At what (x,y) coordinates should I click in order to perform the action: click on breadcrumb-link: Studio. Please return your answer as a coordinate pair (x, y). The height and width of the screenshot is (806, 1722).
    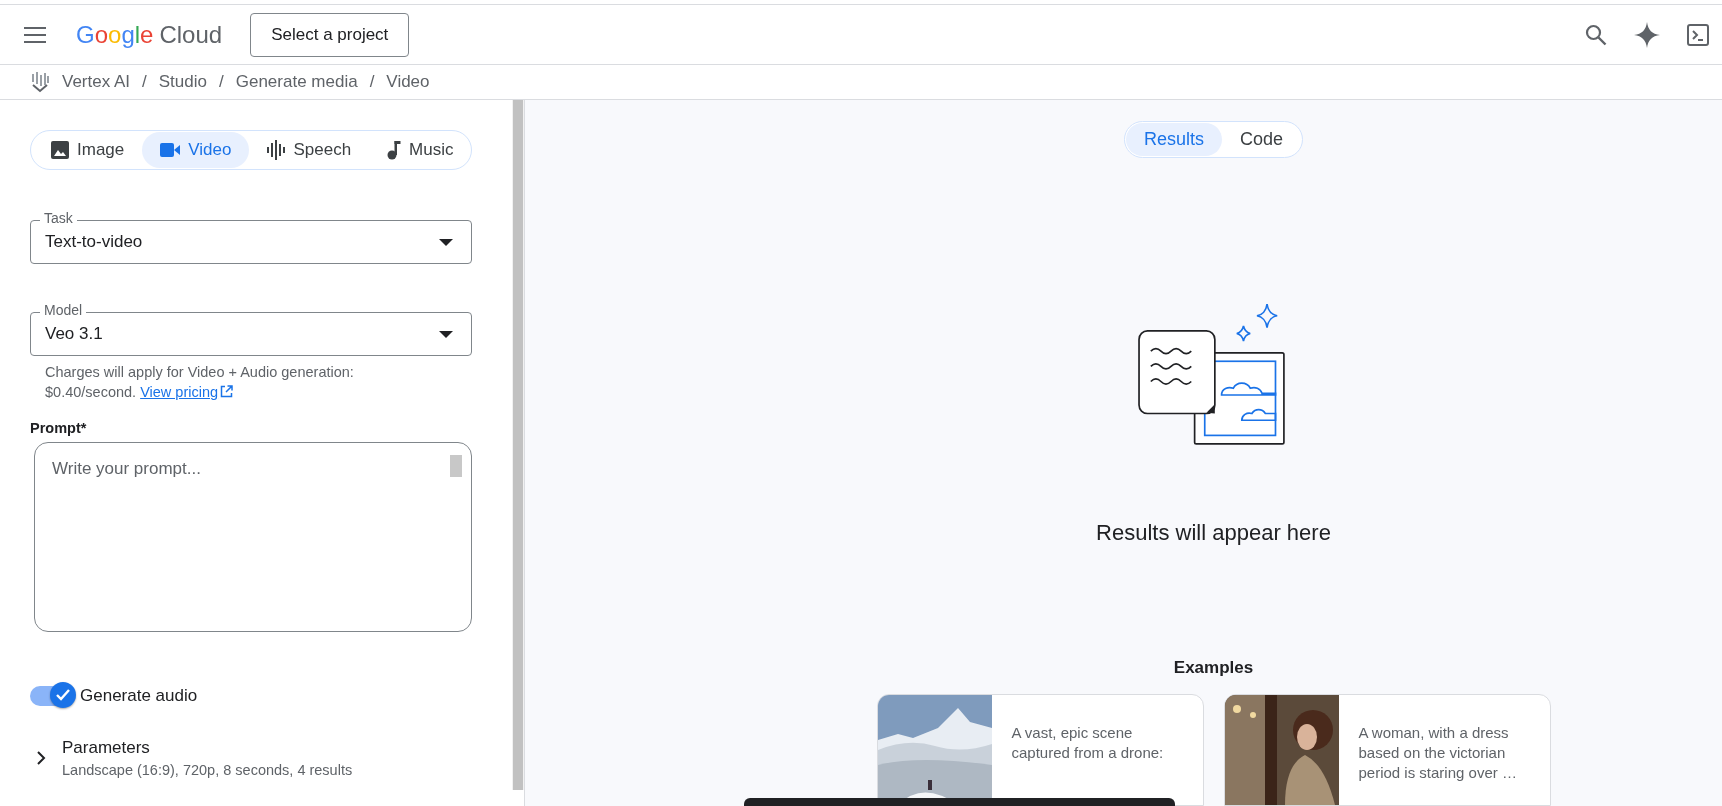
    Looking at the image, I should click on (182, 82).